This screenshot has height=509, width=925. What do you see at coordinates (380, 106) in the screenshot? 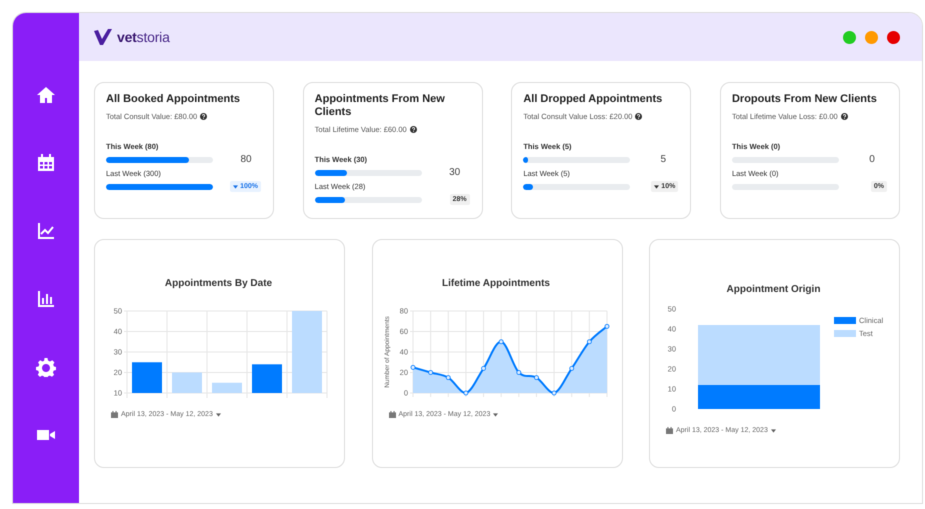
I see `card-title: Appointments From New Clients` at bounding box center [380, 106].